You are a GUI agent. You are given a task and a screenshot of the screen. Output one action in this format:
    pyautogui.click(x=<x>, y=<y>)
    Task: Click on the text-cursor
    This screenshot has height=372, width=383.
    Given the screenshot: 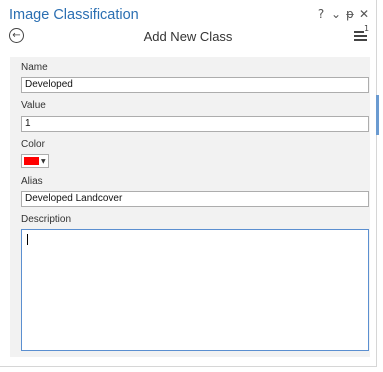 What is the action you would take?
    pyautogui.click(x=27, y=239)
    